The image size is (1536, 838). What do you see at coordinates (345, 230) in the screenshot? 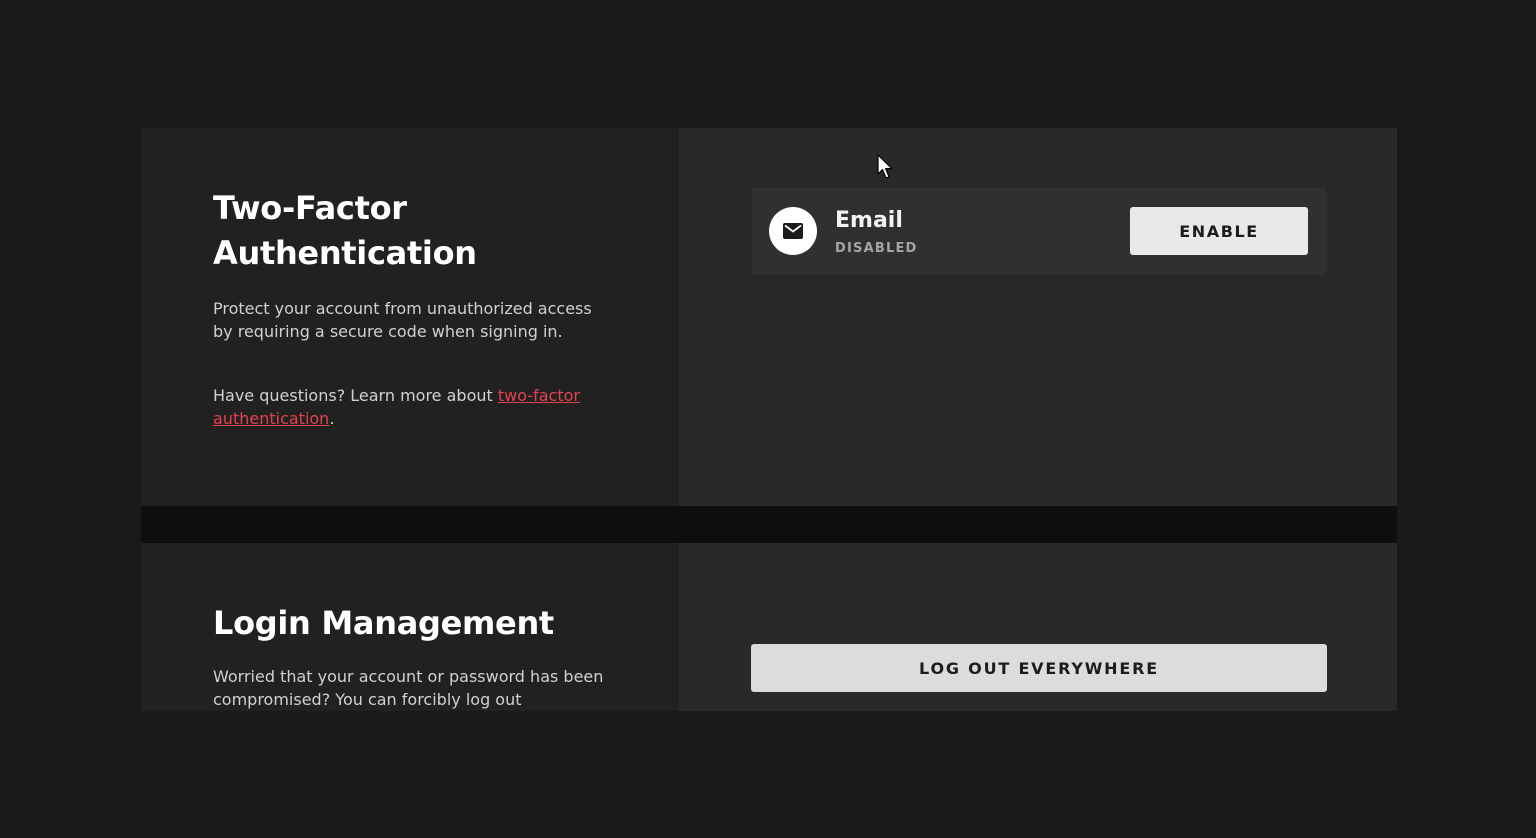
I see `two-factor-title: Two-Factor Authentication` at bounding box center [345, 230].